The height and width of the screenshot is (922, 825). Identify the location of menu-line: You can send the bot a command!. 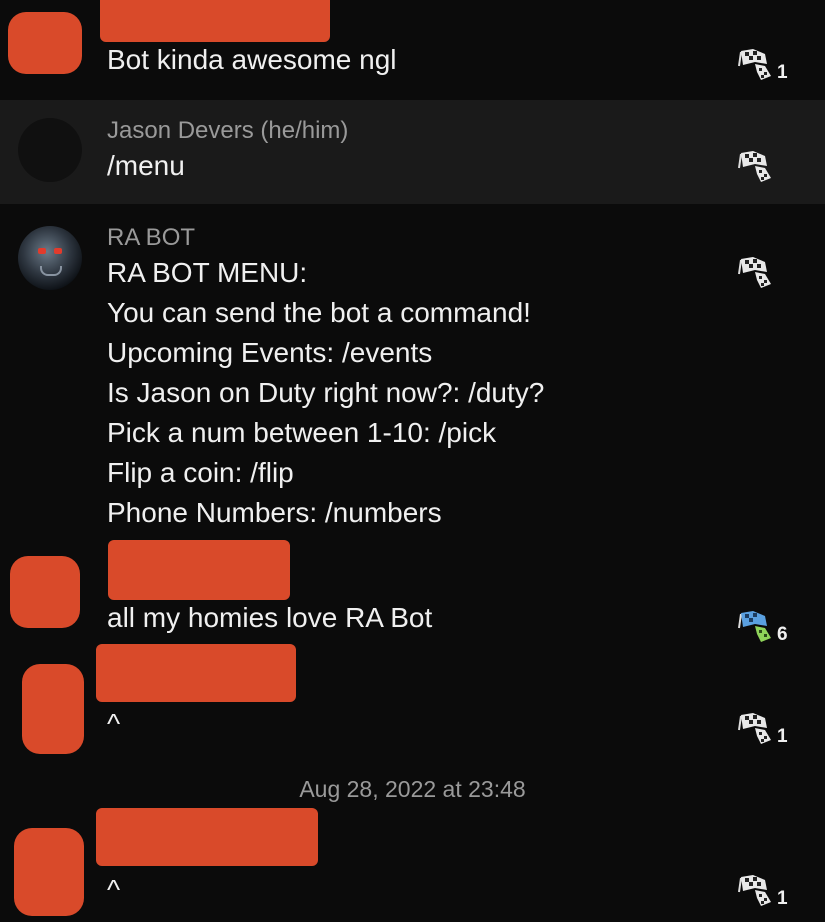
(319, 312).